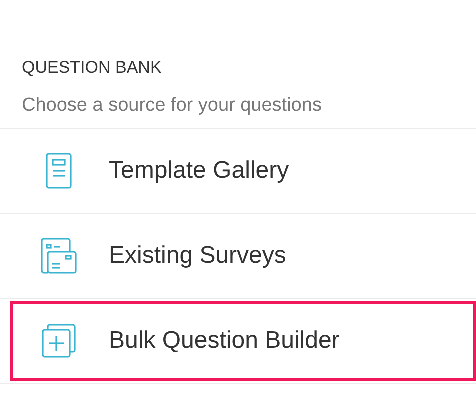 The height and width of the screenshot is (408, 476). I want to click on add-copy-icon, so click(59, 341).